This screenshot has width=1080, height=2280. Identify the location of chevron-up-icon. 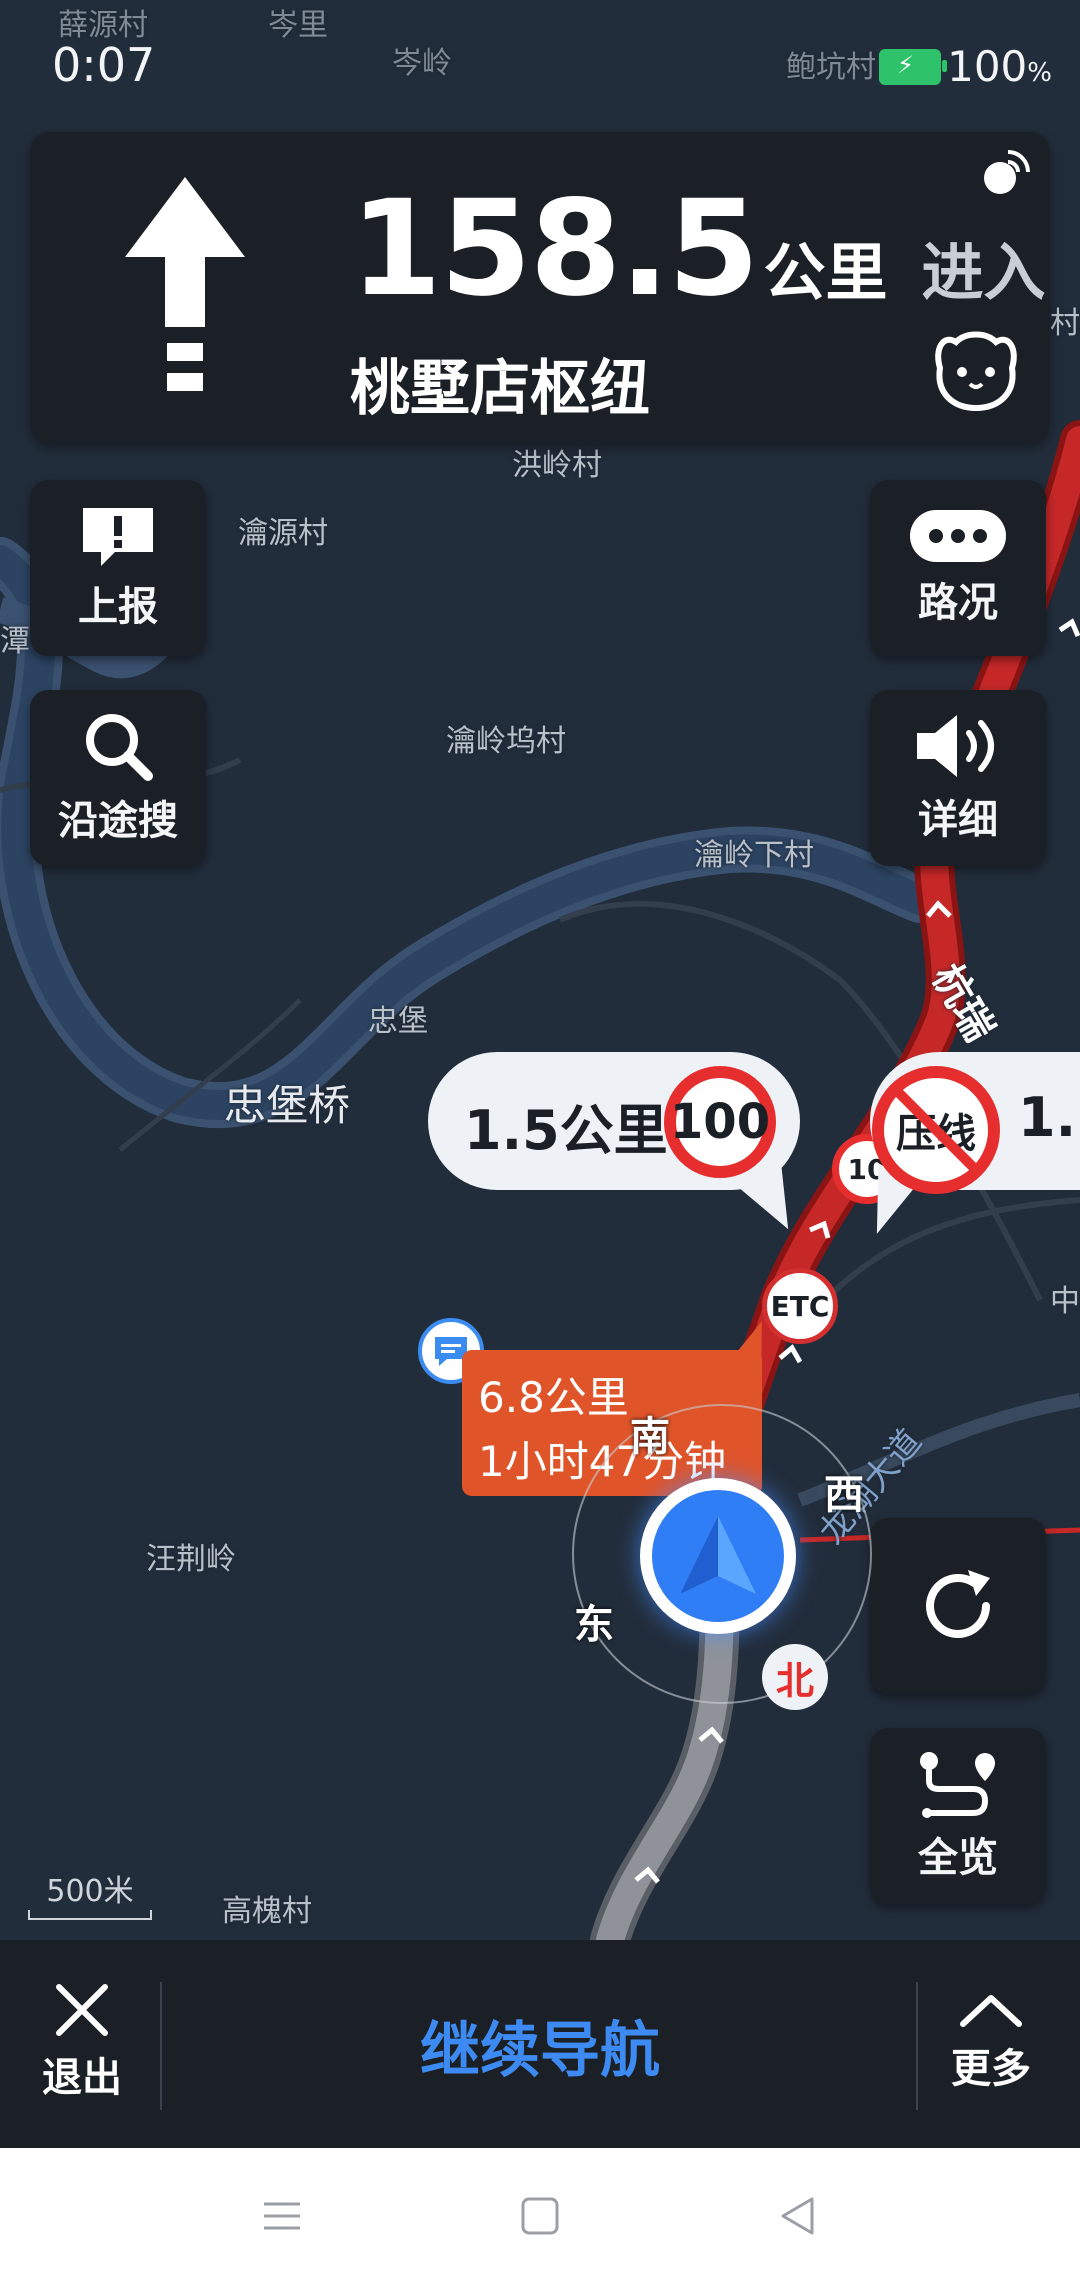
(991, 2011).